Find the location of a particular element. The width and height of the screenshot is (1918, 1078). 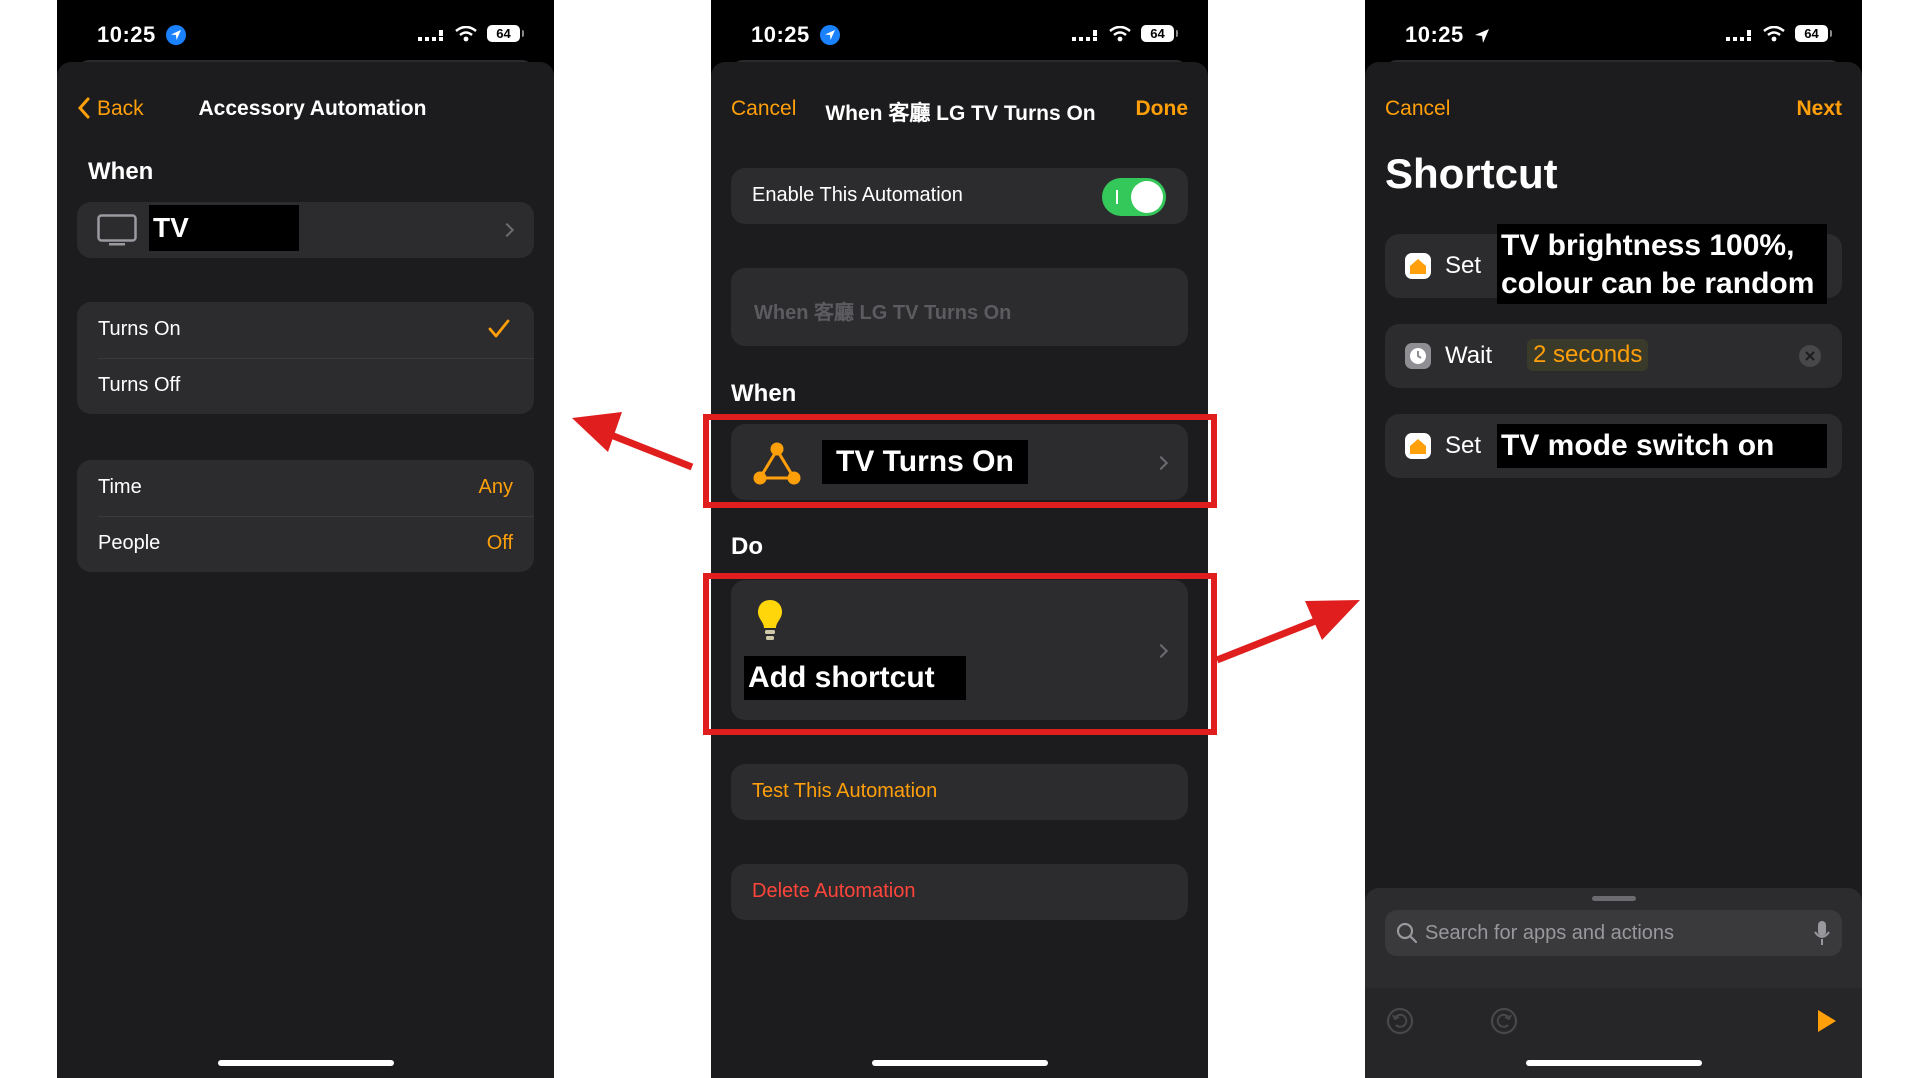

page-title: When 客廳 LG TV Turns On is located at coordinates (960, 113).